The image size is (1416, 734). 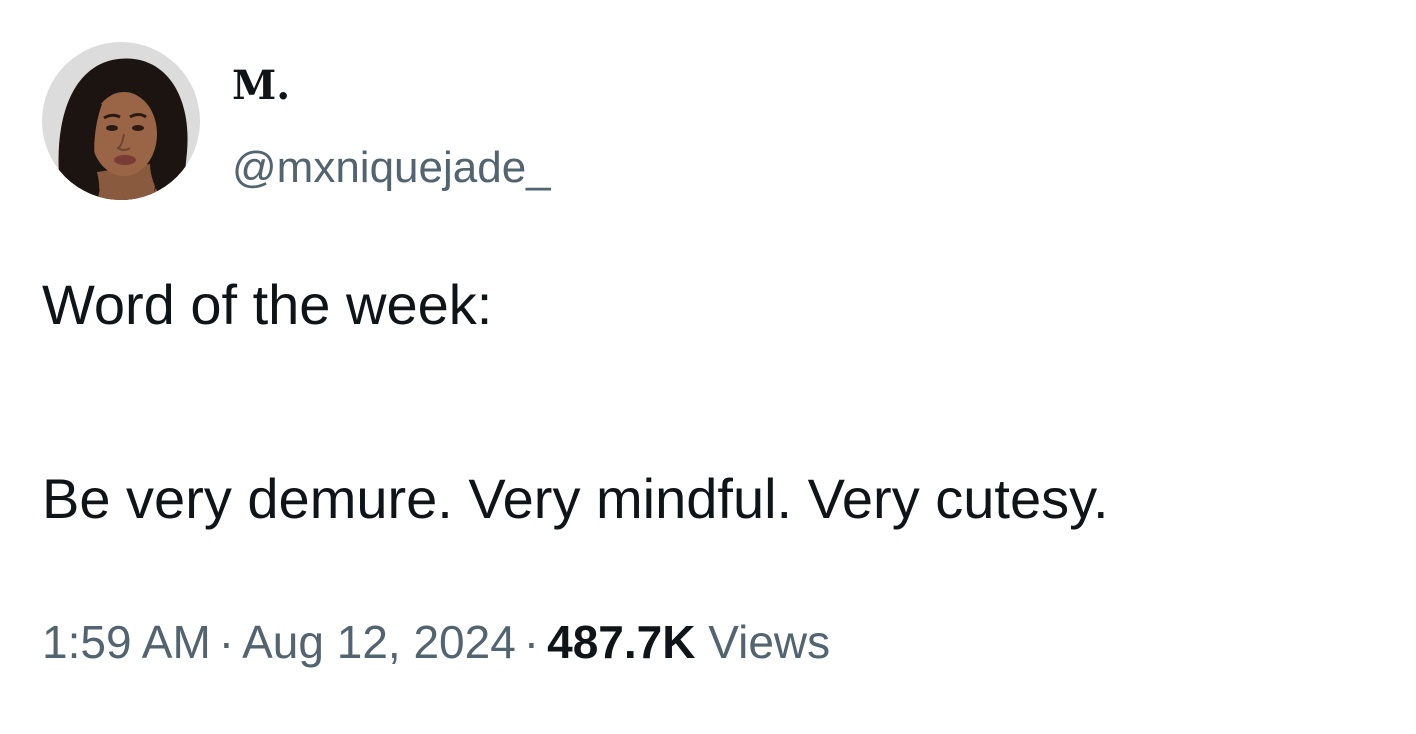 What do you see at coordinates (379, 642) in the screenshot?
I see `timestamp-date: Aug 12, 2024` at bounding box center [379, 642].